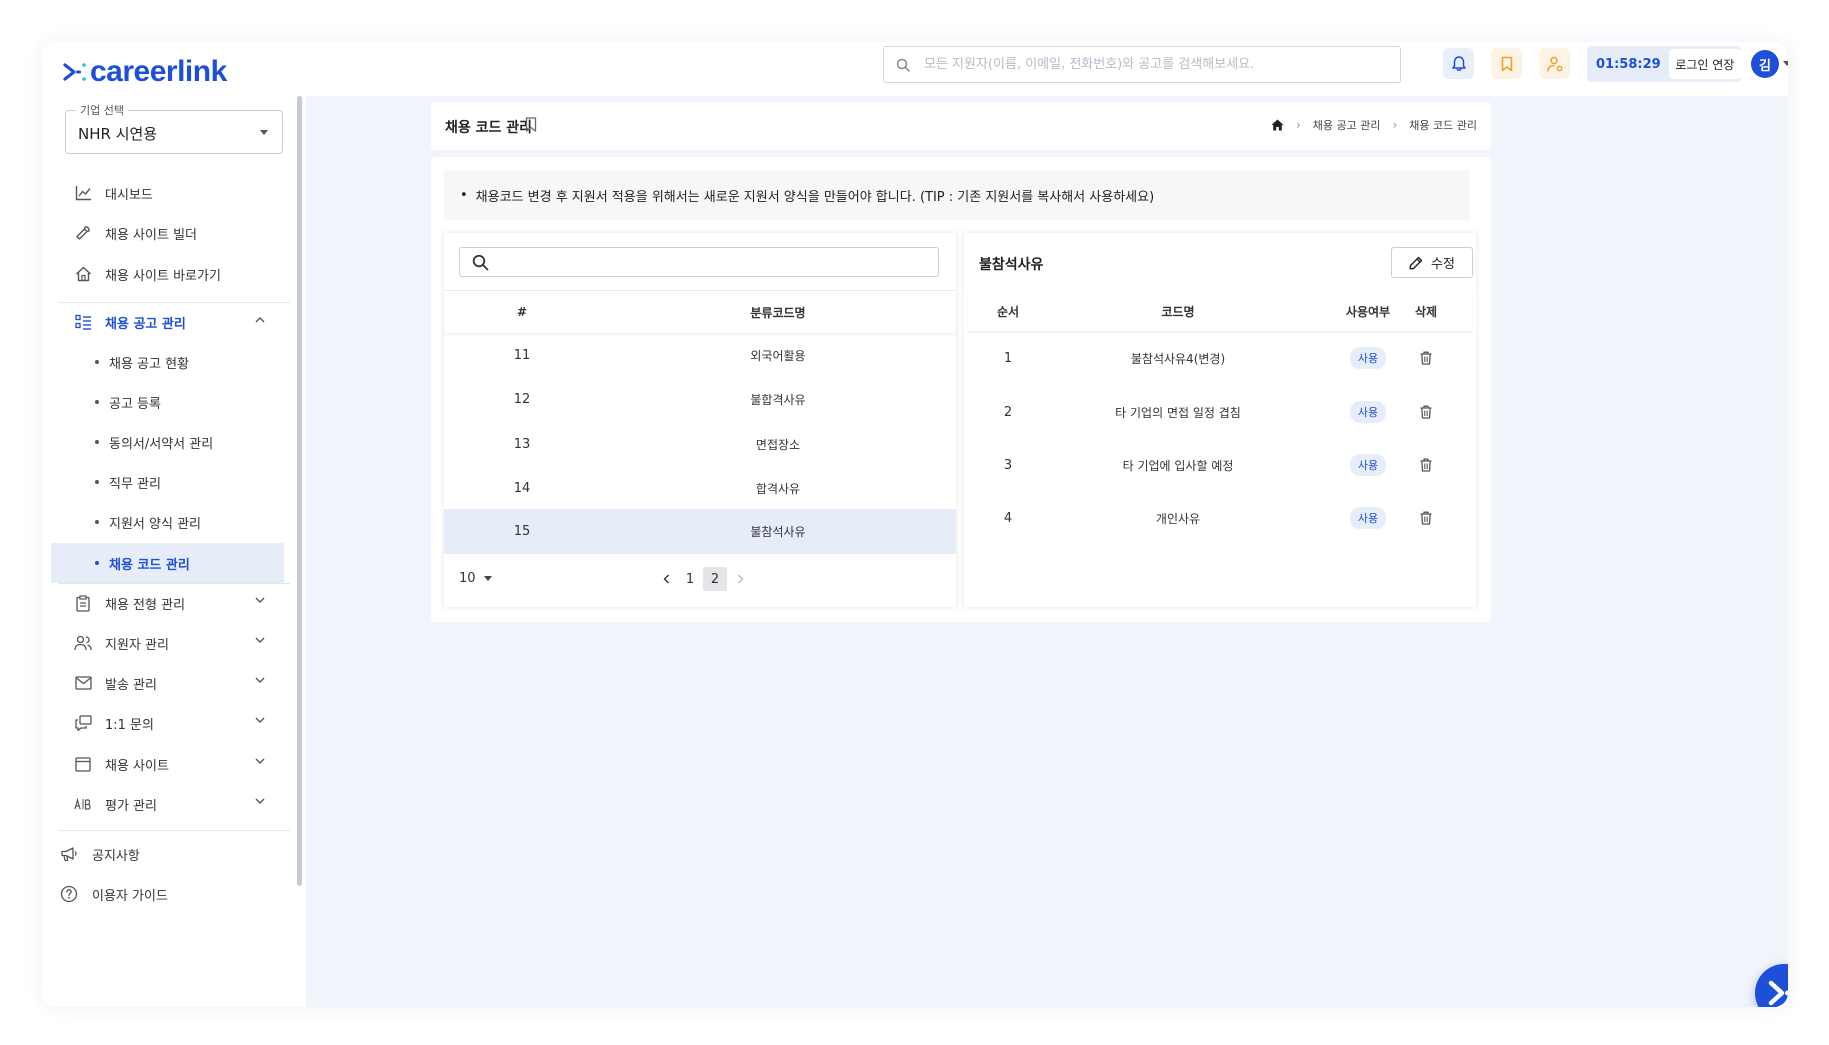 The height and width of the screenshot is (1045, 1829). What do you see at coordinates (1771, 985) in the screenshot?
I see `chat-launcher-button` at bounding box center [1771, 985].